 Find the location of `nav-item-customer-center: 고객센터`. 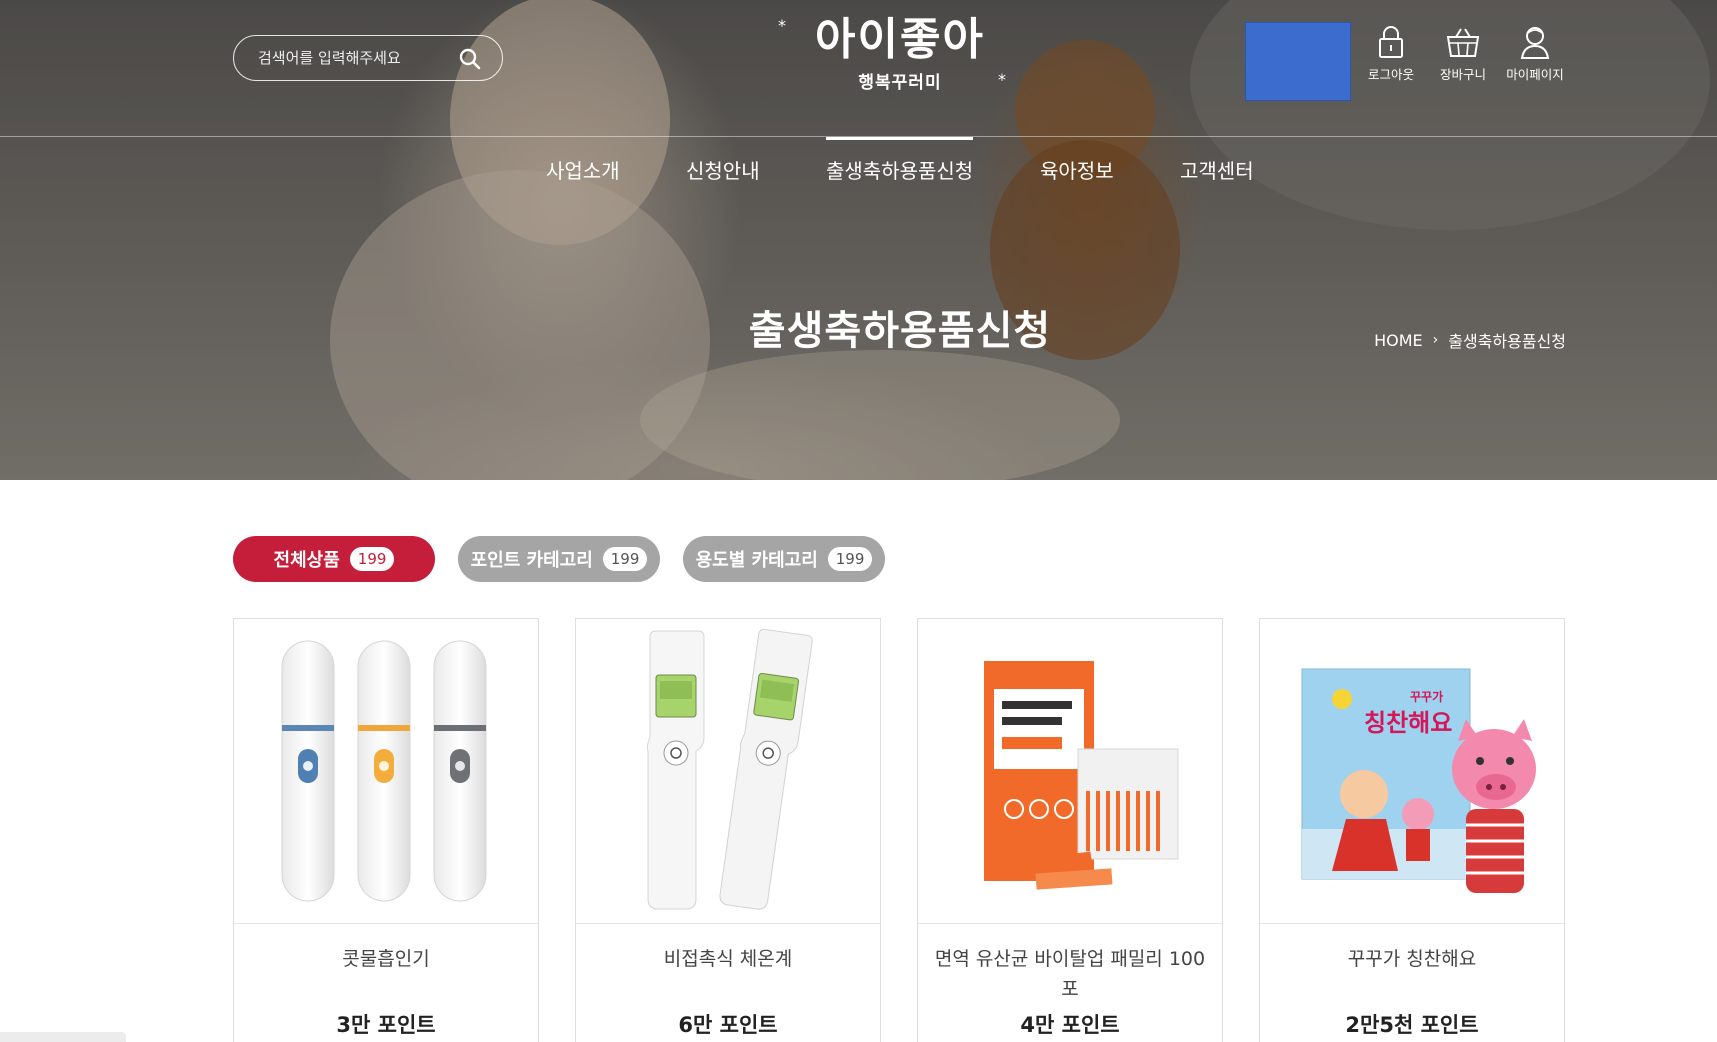

nav-item-customer-center: 고객센터 is located at coordinates (1217, 169).